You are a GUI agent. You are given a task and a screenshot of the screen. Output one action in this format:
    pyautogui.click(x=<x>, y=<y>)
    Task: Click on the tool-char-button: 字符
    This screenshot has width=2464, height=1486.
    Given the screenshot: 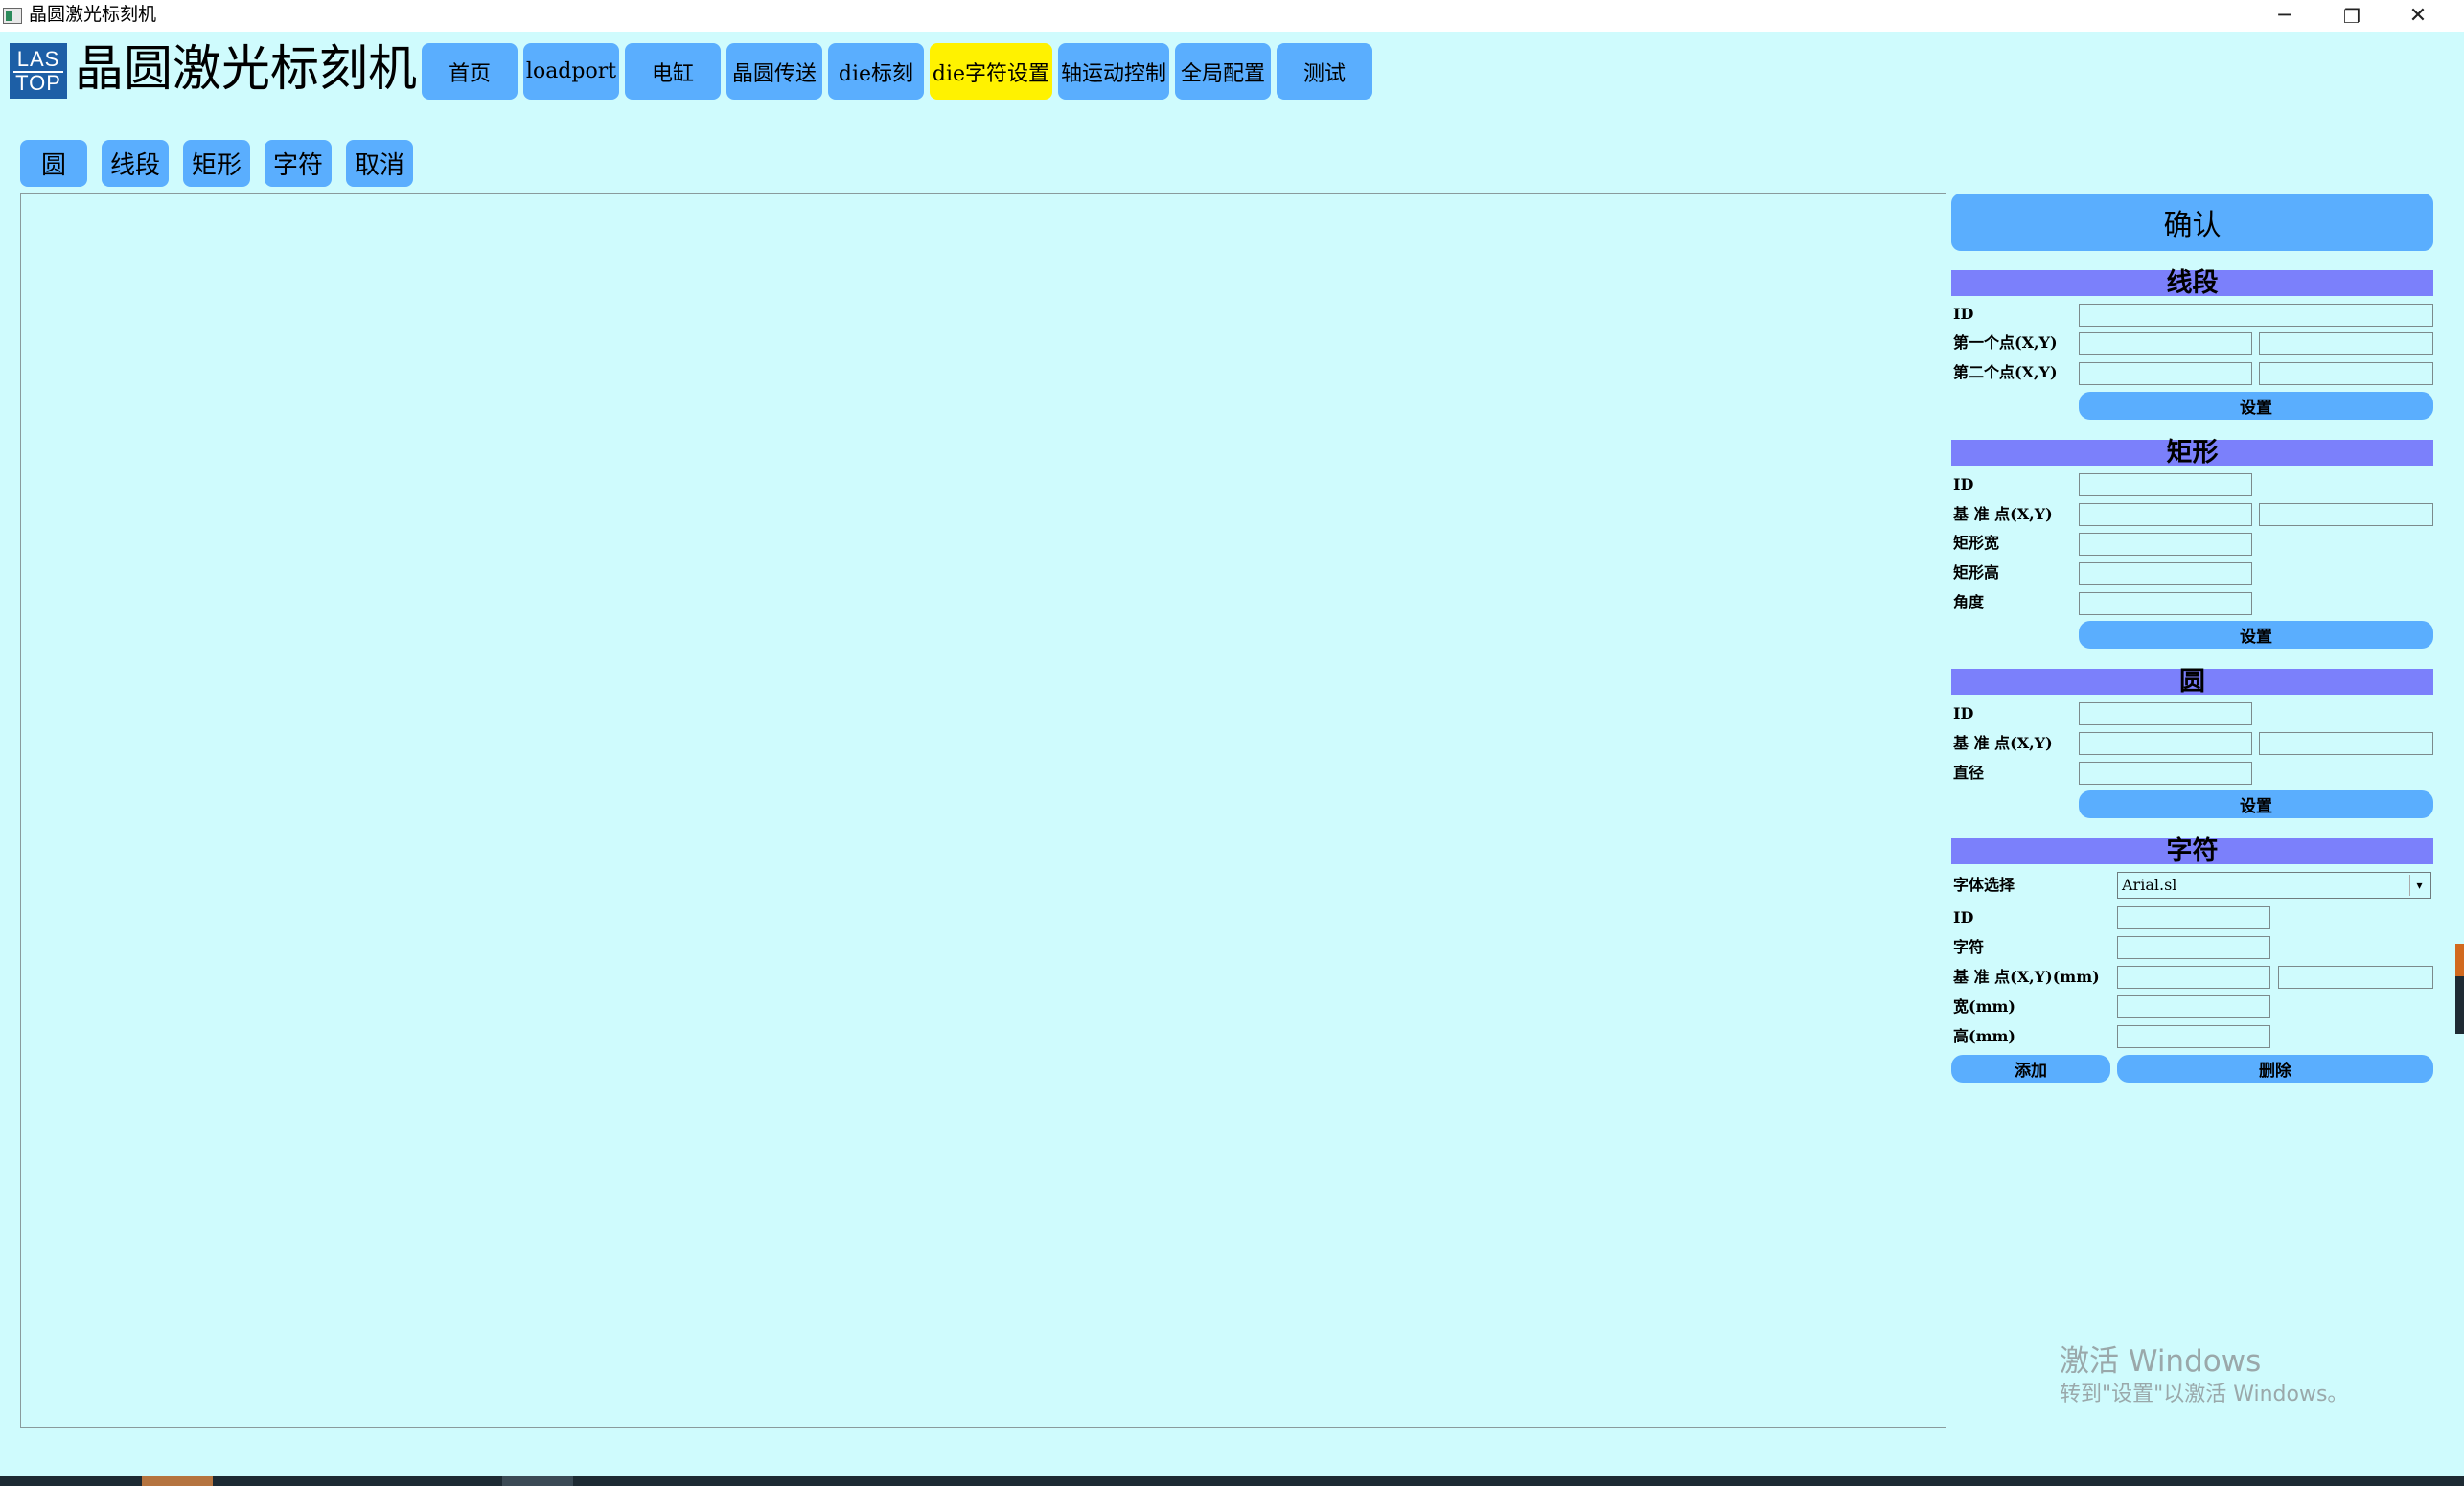 What is the action you would take?
    pyautogui.click(x=298, y=163)
    